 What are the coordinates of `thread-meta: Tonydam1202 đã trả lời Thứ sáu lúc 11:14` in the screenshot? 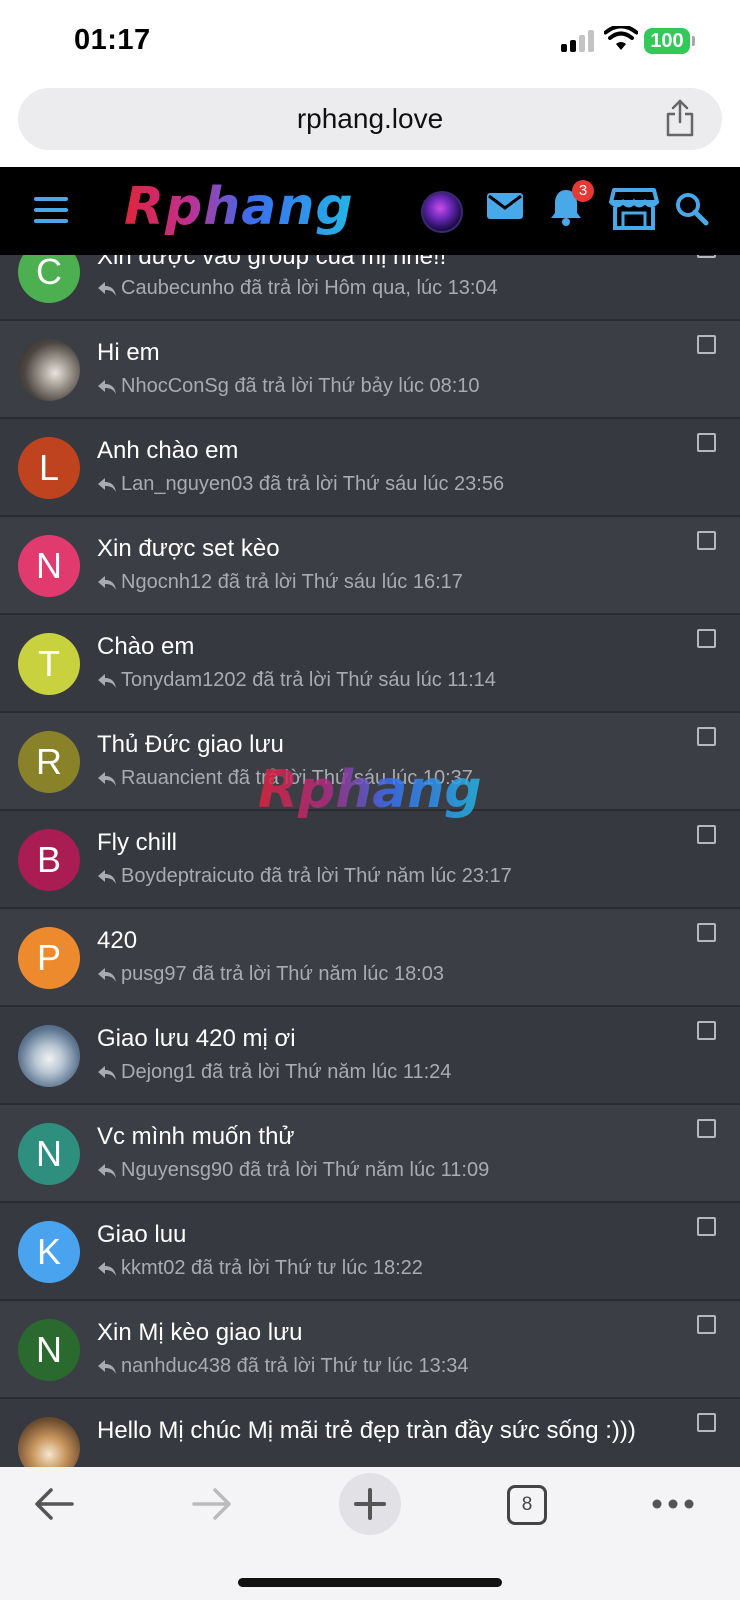 It's located at (296, 680).